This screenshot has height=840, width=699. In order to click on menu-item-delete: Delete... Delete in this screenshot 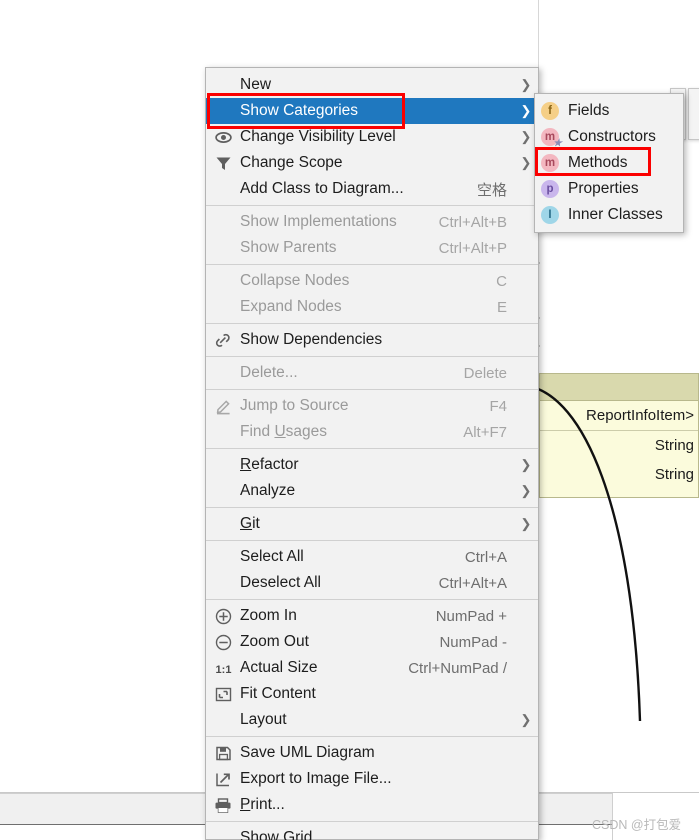, I will do `click(372, 373)`.